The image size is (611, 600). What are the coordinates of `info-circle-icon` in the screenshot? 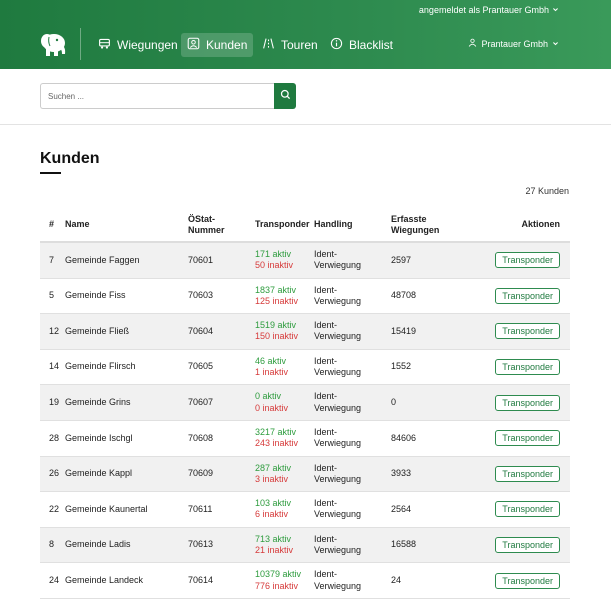 It's located at (336, 45).